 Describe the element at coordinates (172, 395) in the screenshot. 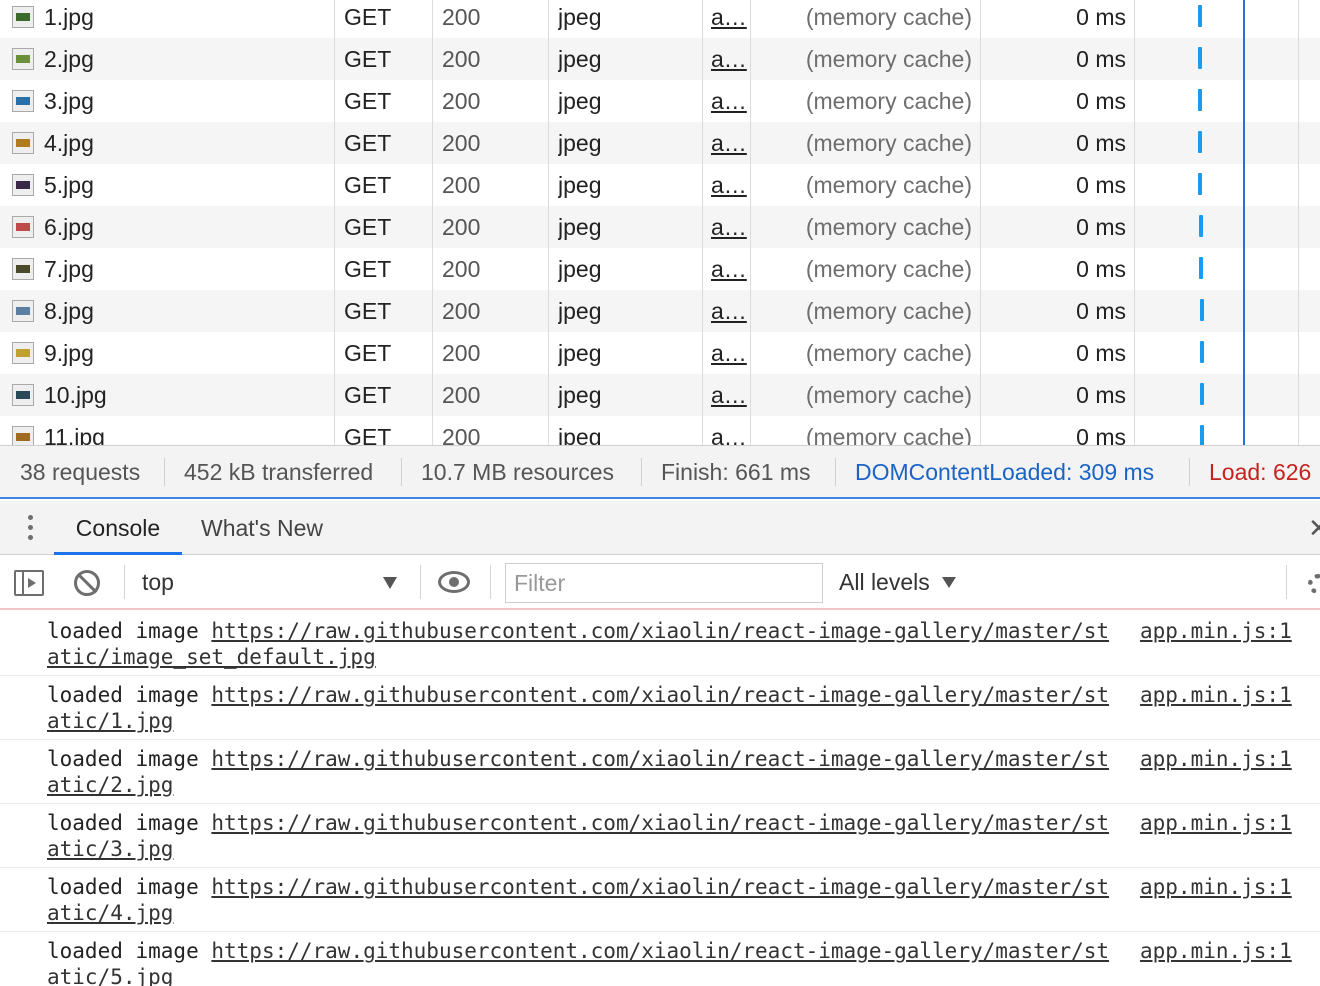

I see `request-name-cell: 10.jpg` at that location.